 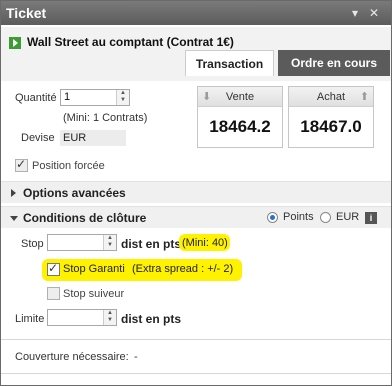 I want to click on guaranteed-stop-checkbox, so click(x=53, y=268).